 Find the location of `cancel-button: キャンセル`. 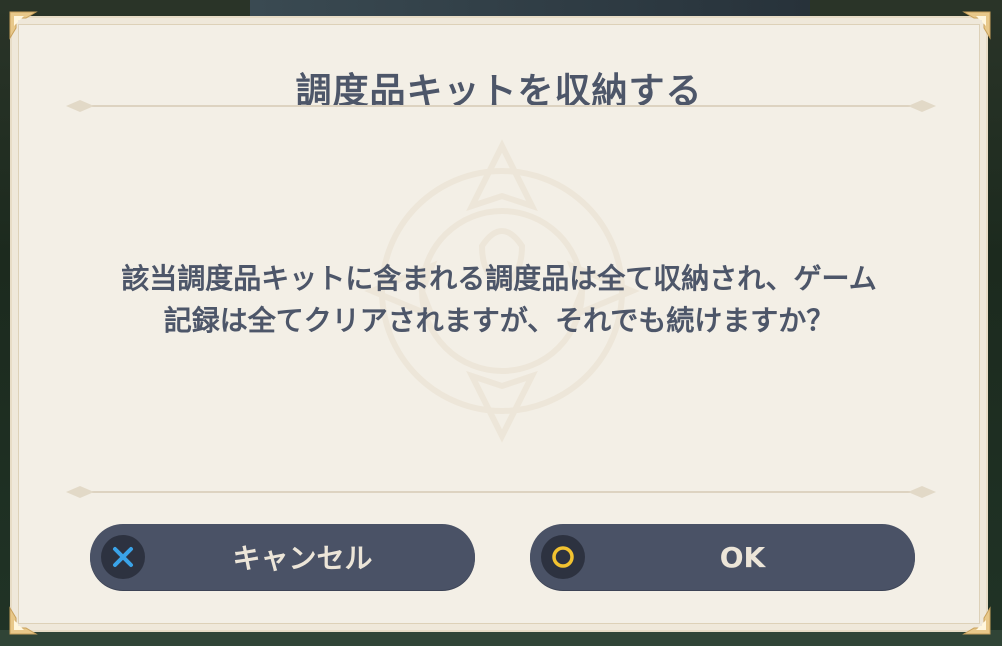

cancel-button: キャンセル is located at coordinates (282, 557).